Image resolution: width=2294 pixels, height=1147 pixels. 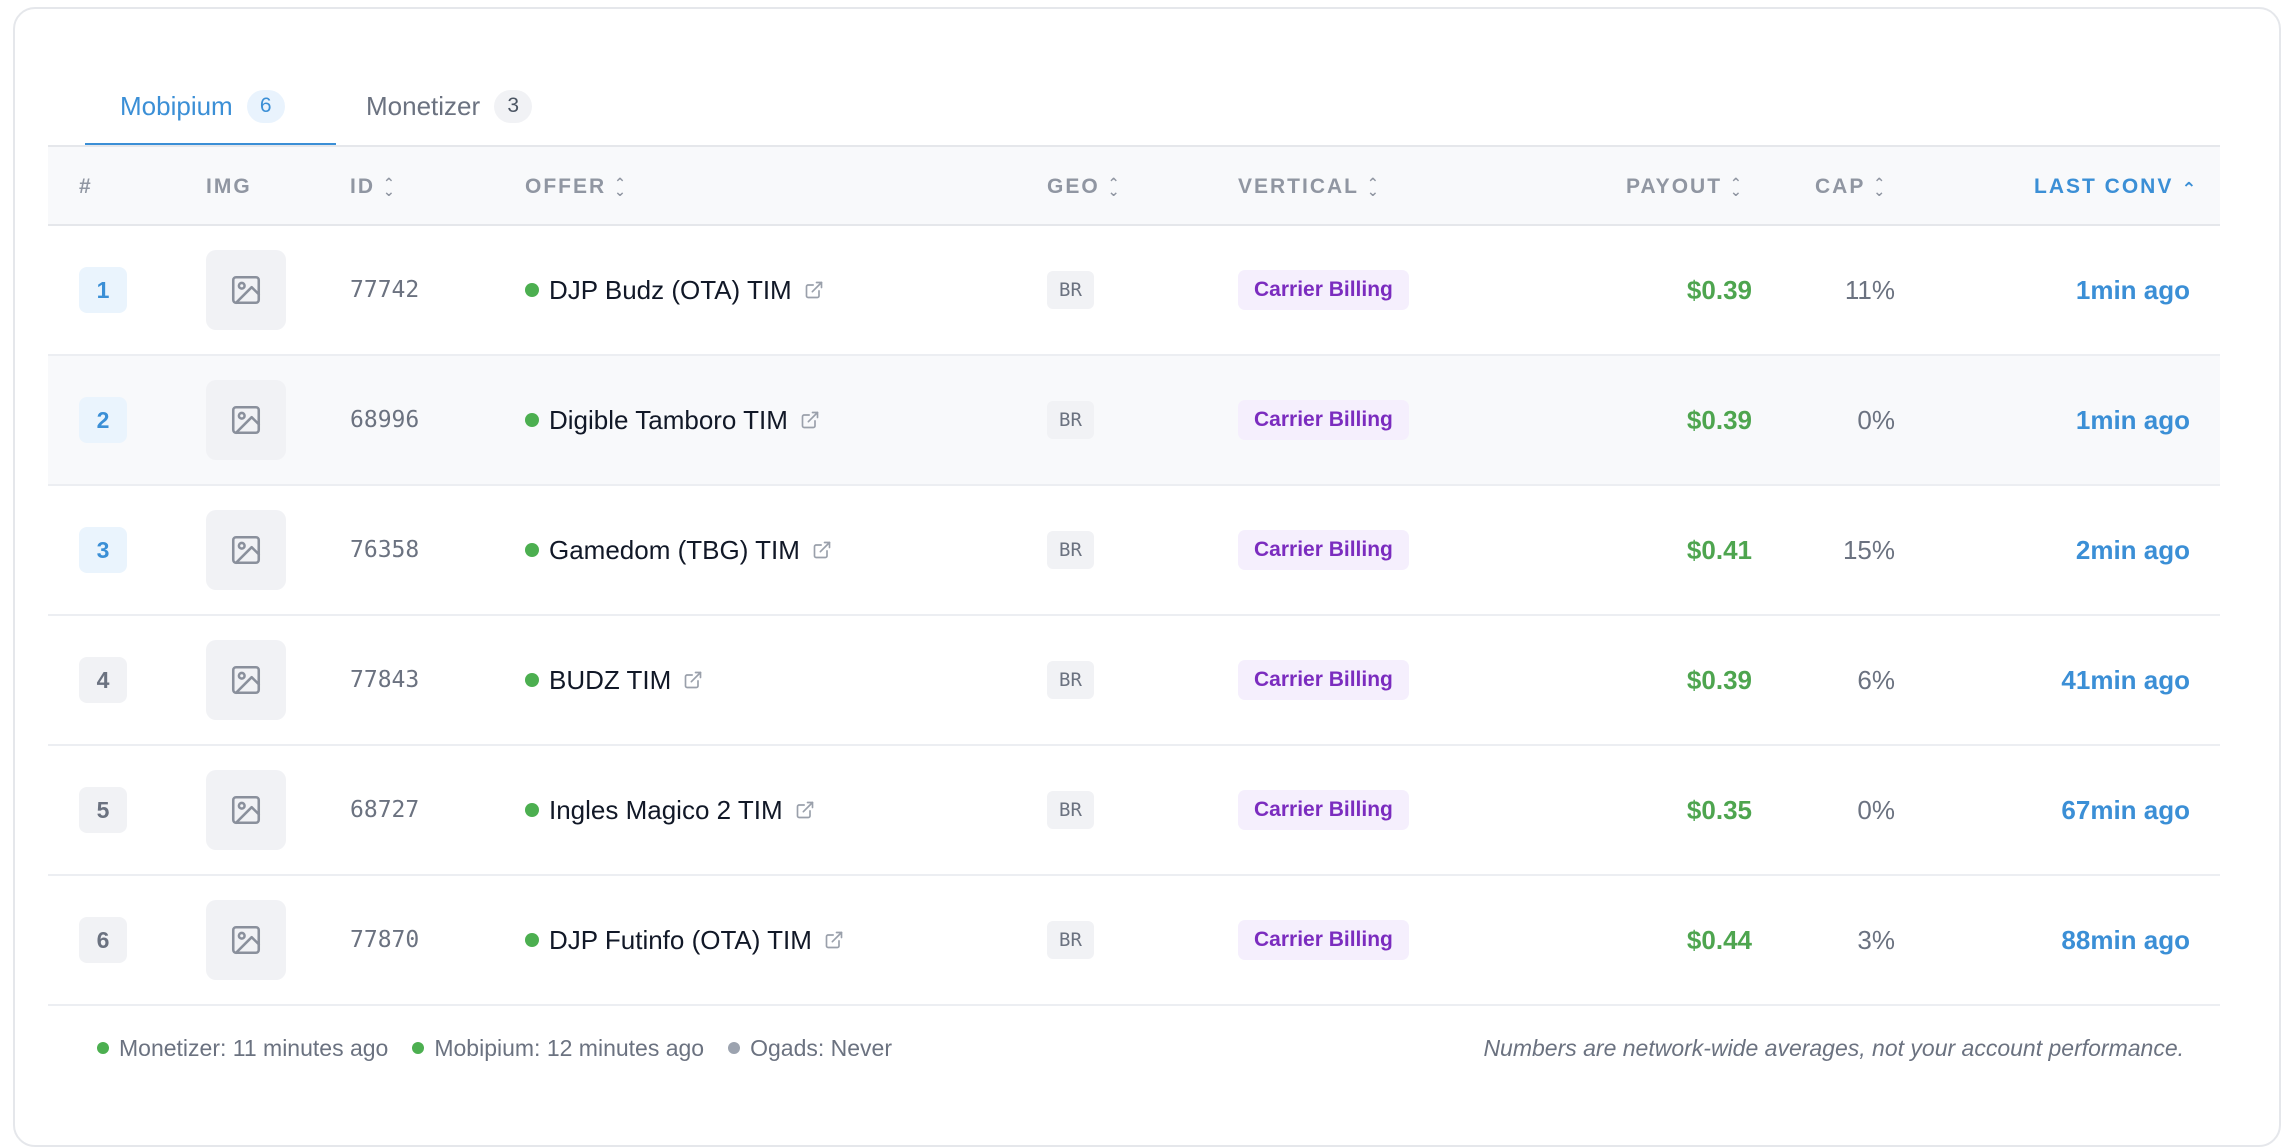 I want to click on column-label: VERTICAL, so click(x=1298, y=186).